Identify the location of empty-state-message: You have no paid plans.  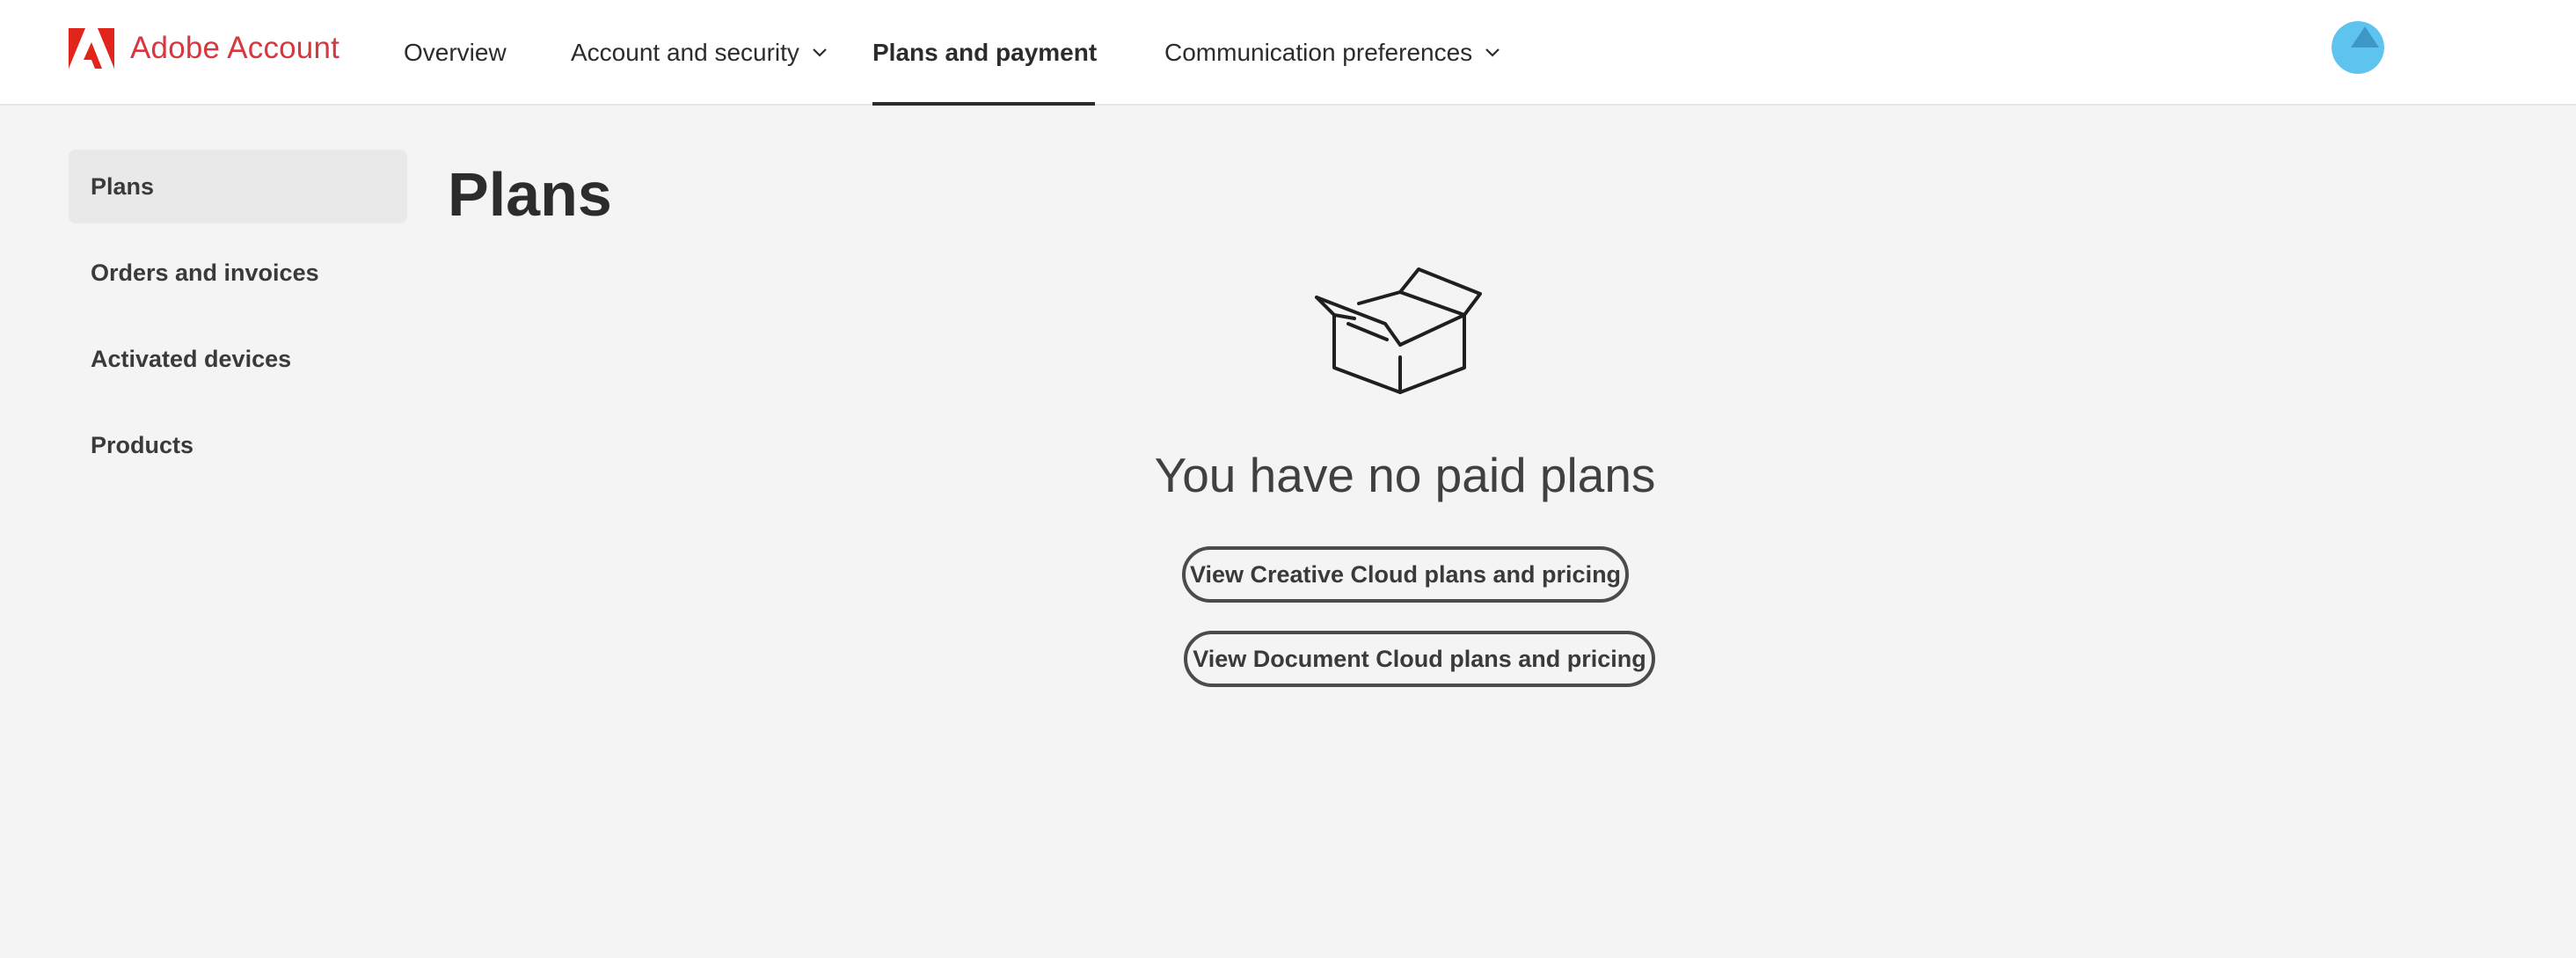
(1405, 475).